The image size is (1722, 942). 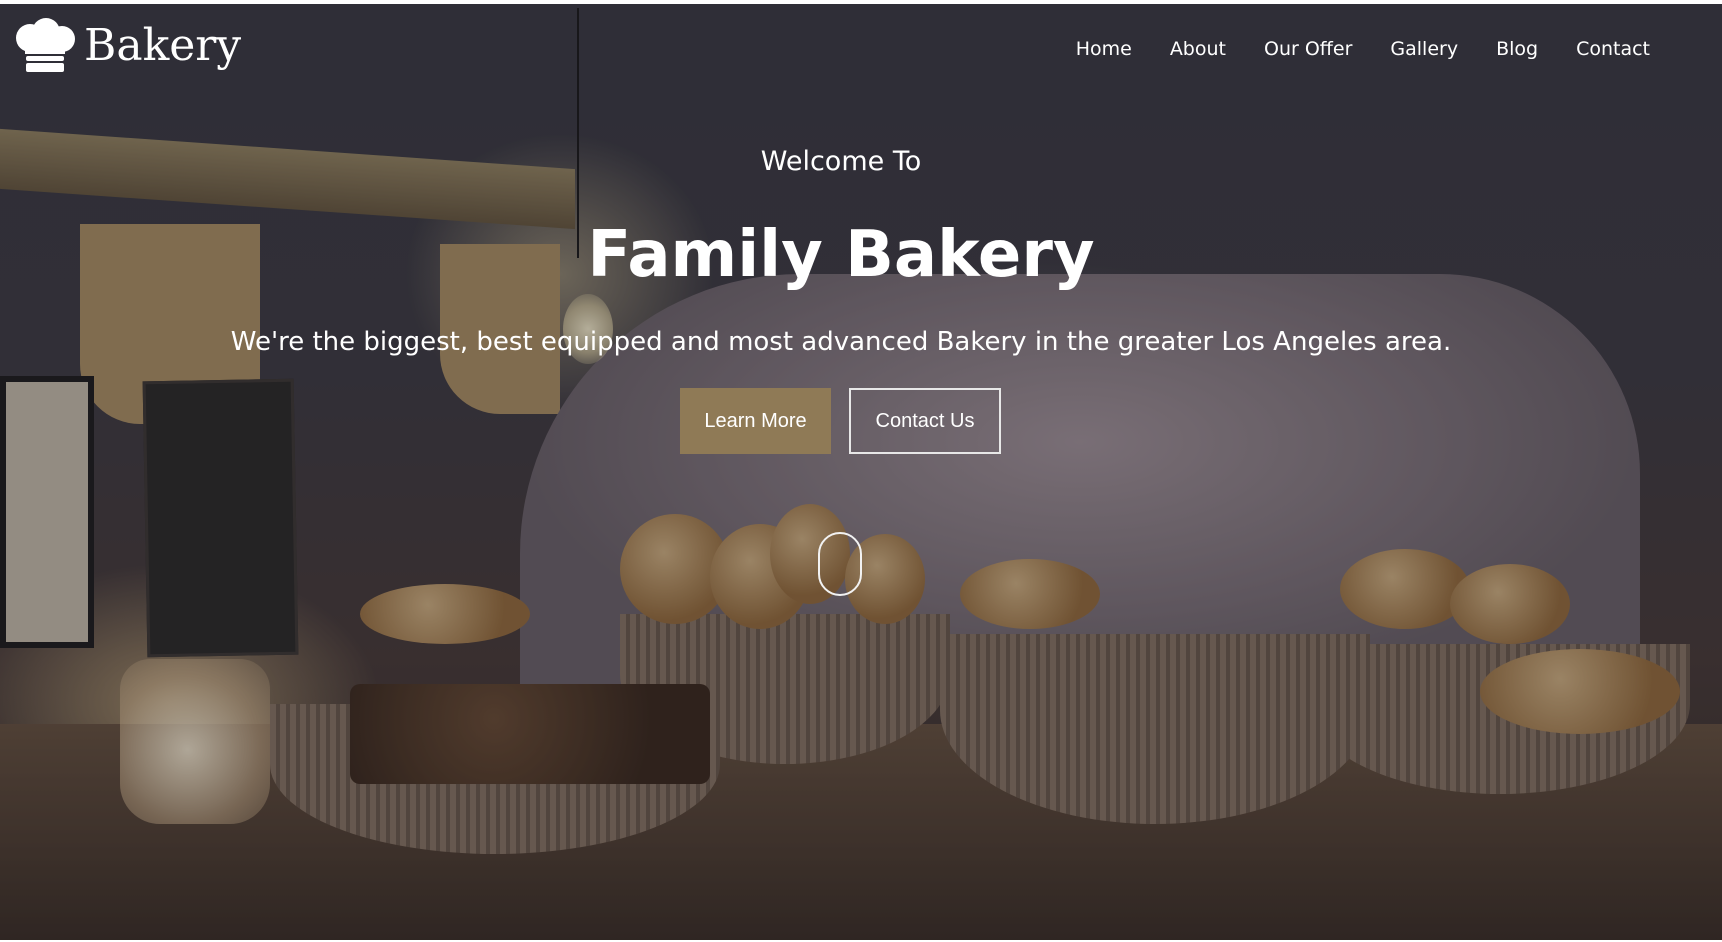 What do you see at coordinates (841, 161) in the screenshot?
I see `hero-welcome: Welcome To` at bounding box center [841, 161].